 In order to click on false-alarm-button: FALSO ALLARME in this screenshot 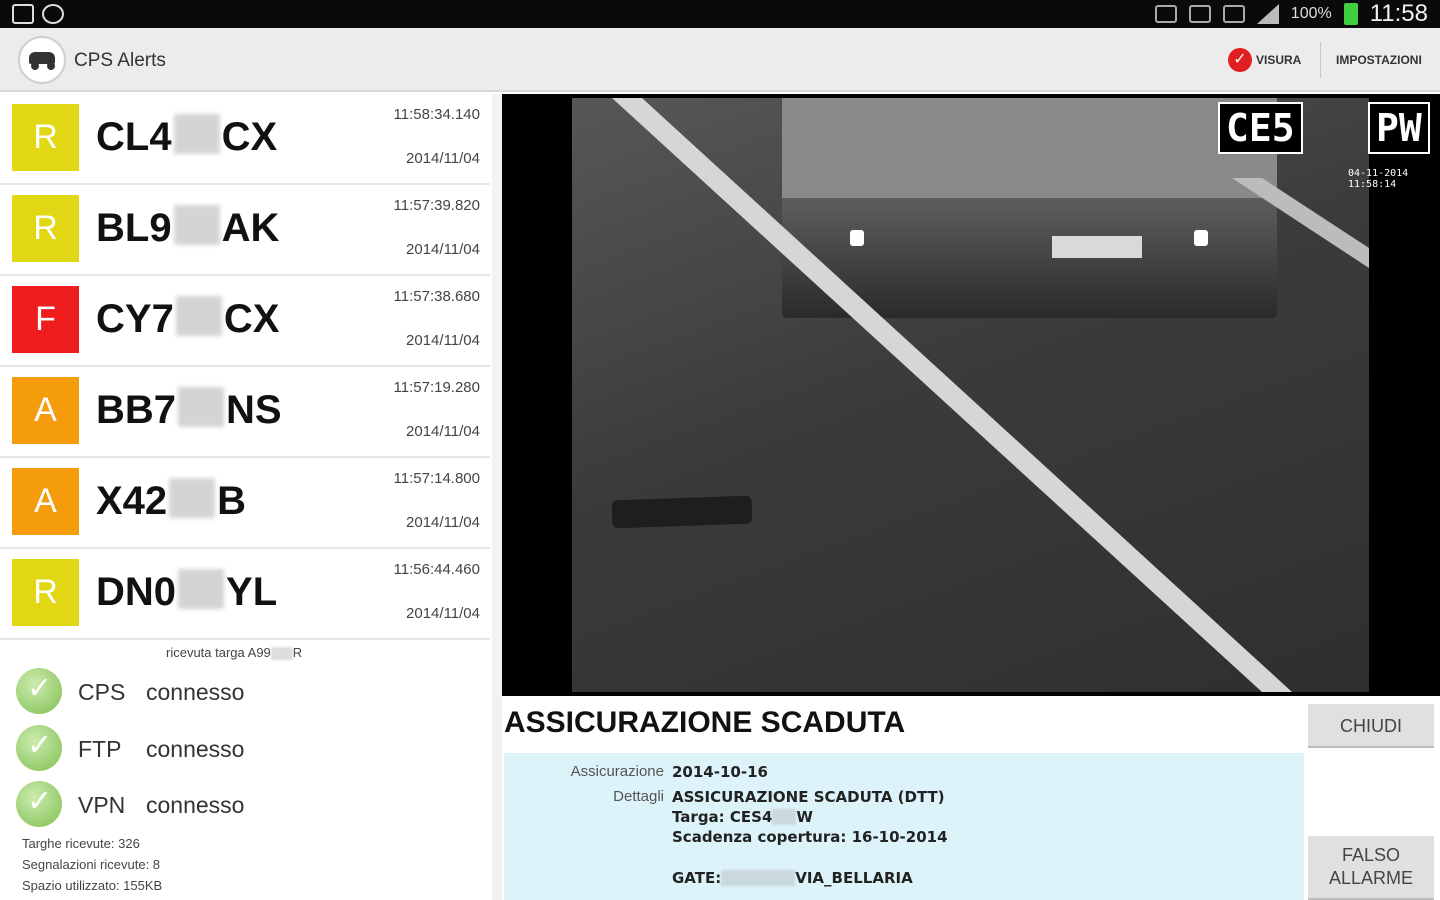, I will do `click(1371, 868)`.